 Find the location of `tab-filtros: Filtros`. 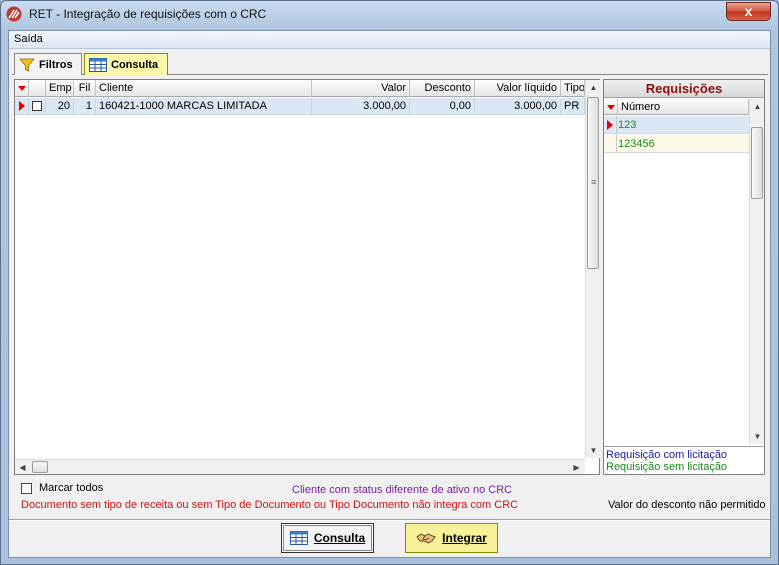

tab-filtros: Filtros is located at coordinates (48, 64).